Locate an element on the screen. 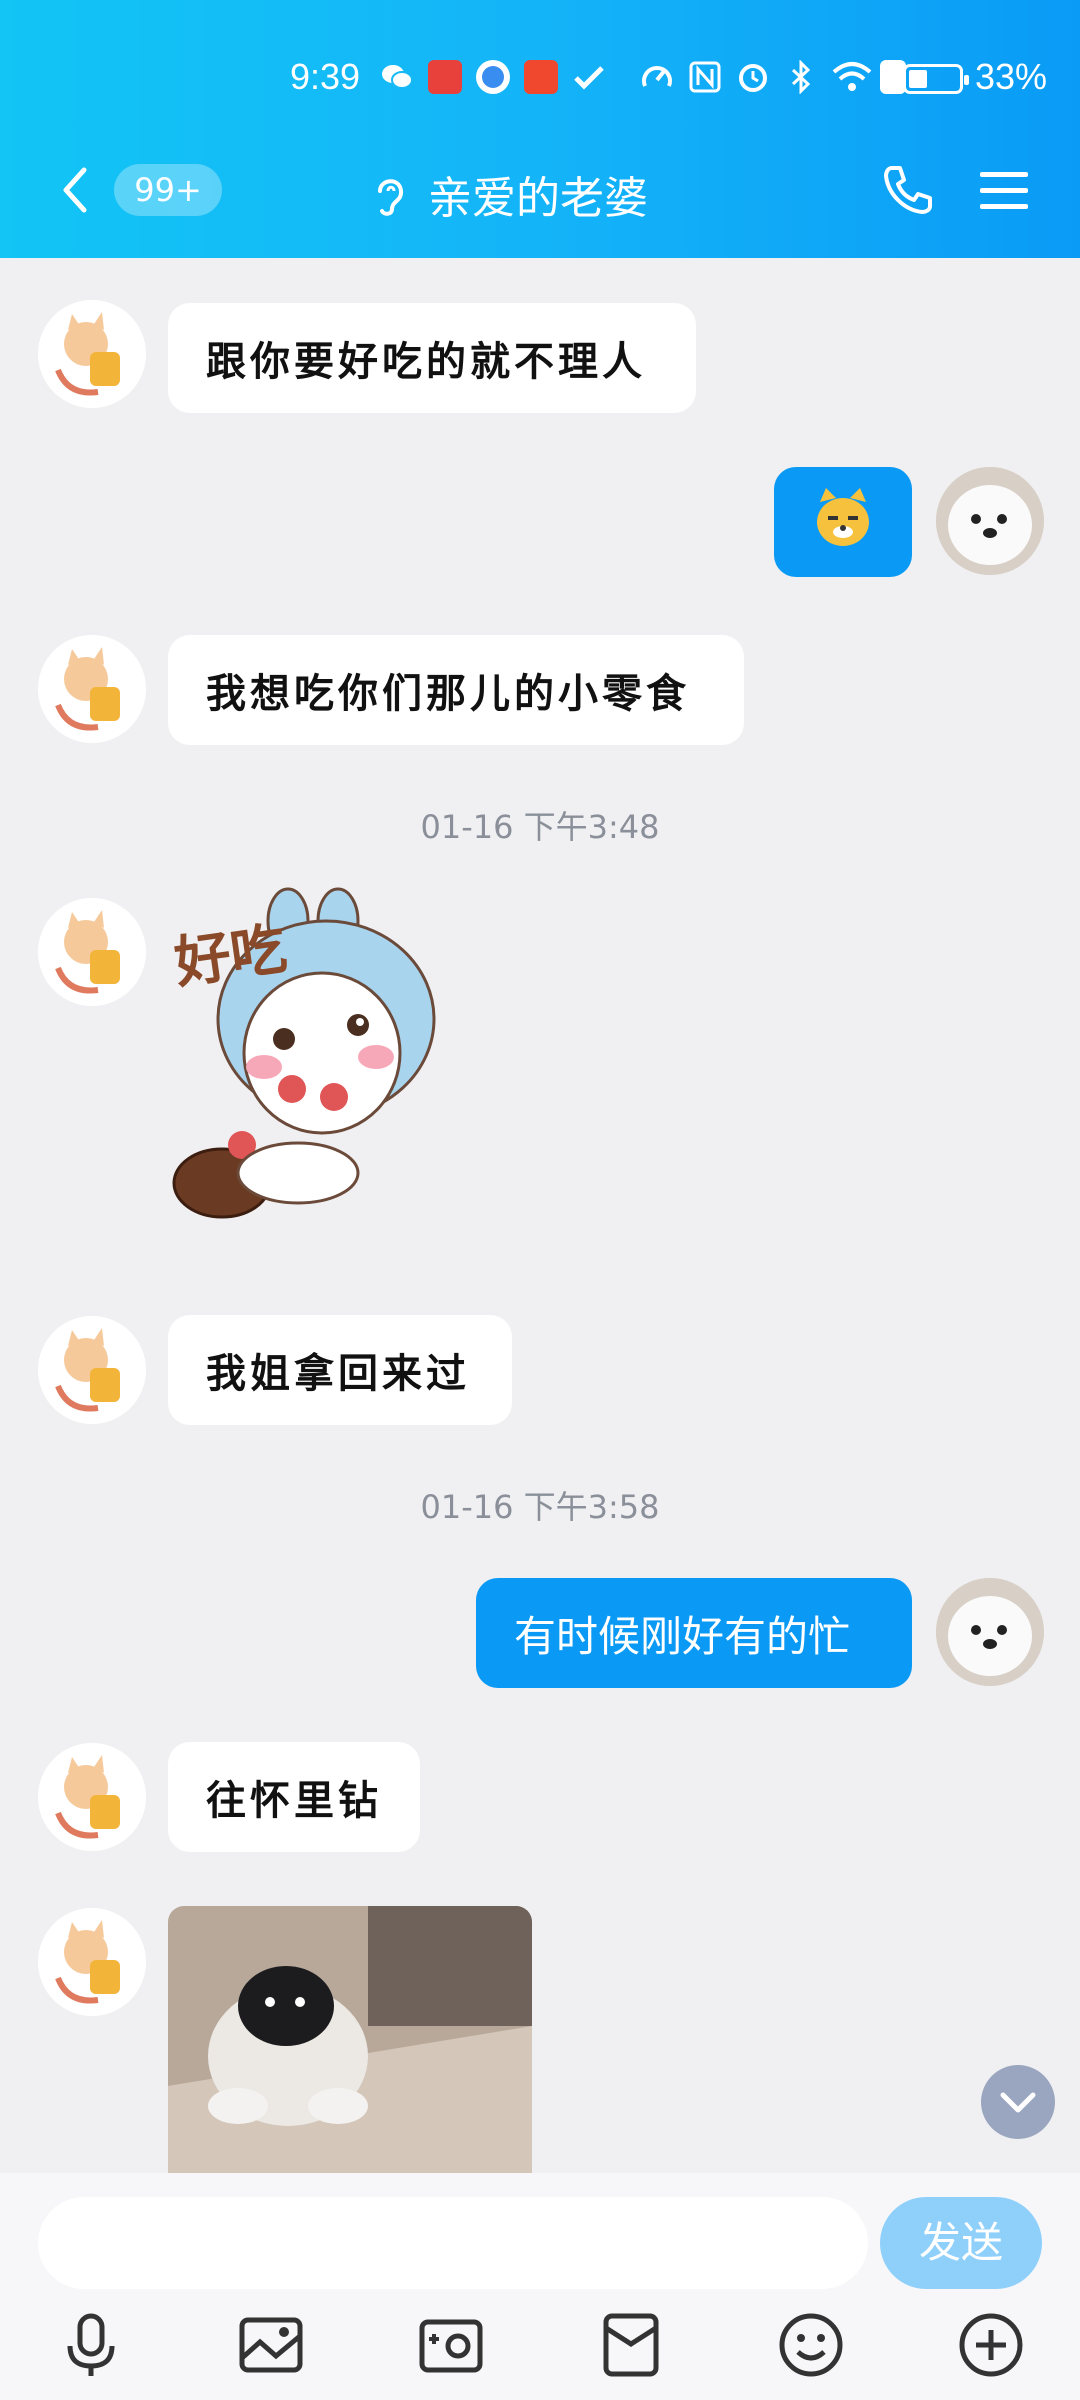 The image size is (1080, 2400). microphone-icon is located at coordinates (91, 2345).